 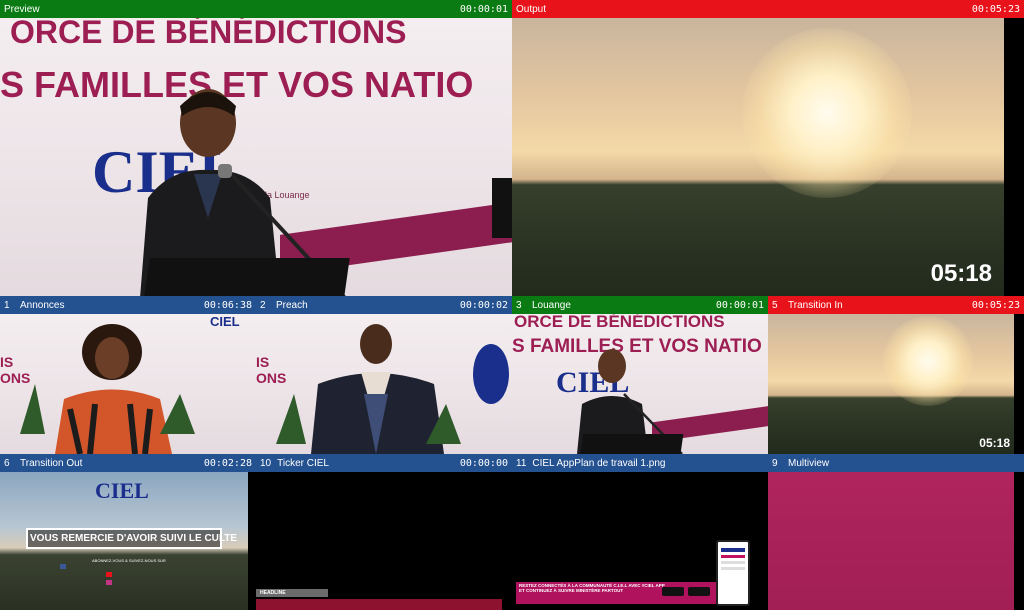 I want to click on presenter-figure, so click(x=245, y=192).